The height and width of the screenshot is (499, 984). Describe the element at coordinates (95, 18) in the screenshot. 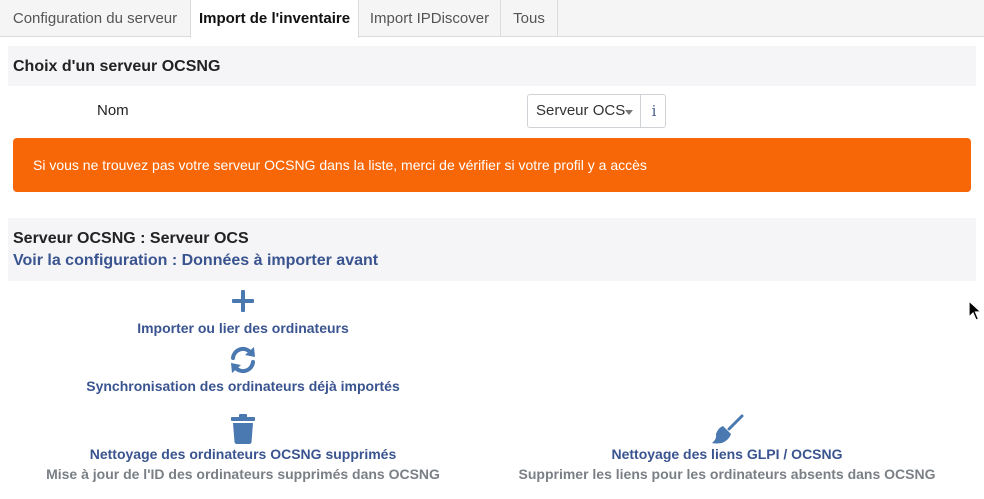

I see `tab-server-config: Configuration du serveur` at that location.